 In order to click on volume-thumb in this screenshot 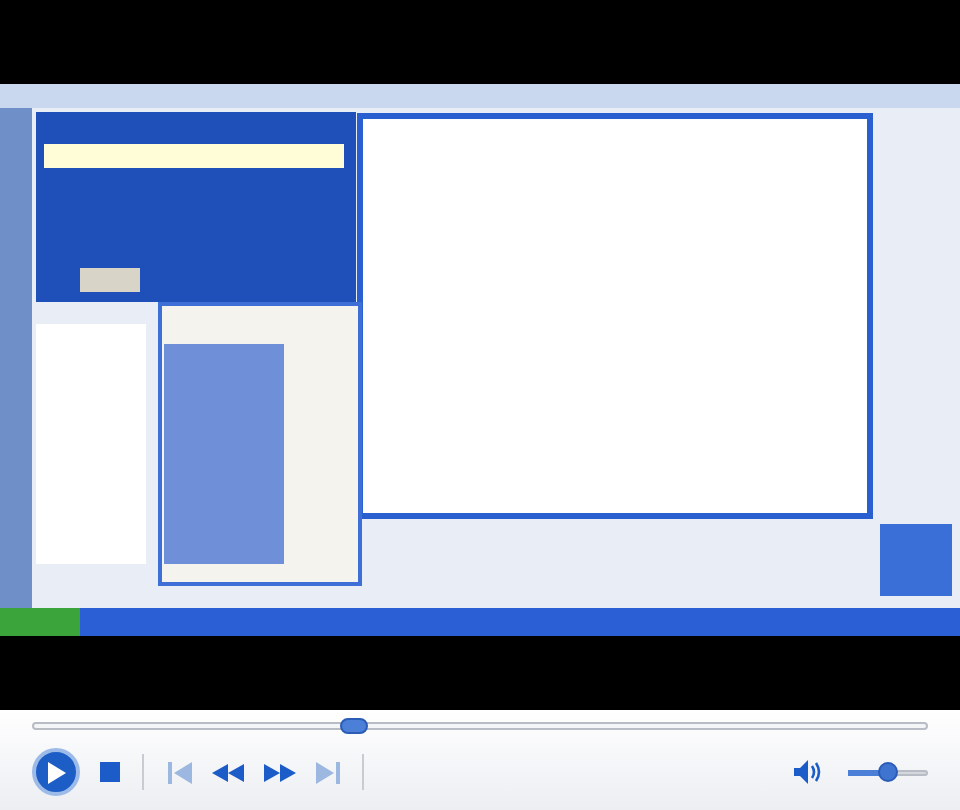, I will do `click(888, 772)`.